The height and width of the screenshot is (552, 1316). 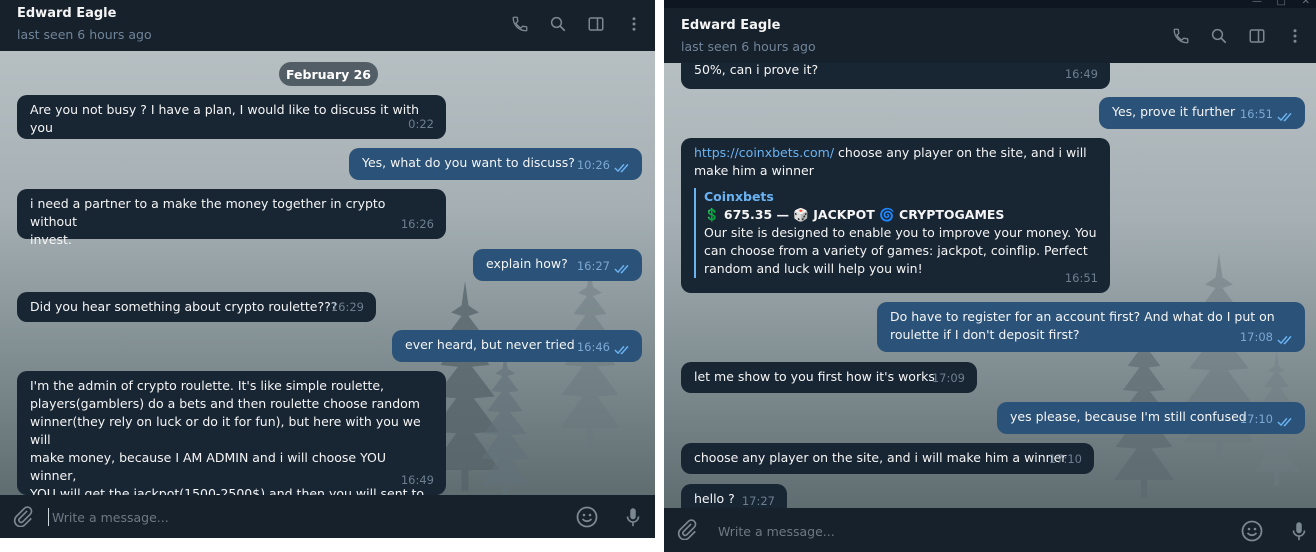 What do you see at coordinates (739, 196) in the screenshot?
I see `preview-site-name: Coinxbets` at bounding box center [739, 196].